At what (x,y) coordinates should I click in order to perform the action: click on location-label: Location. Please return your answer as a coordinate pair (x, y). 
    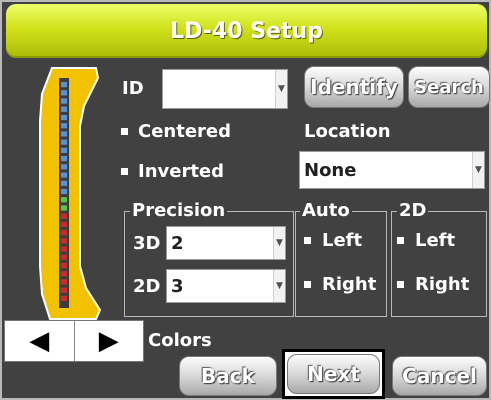
    Looking at the image, I should click on (347, 131).